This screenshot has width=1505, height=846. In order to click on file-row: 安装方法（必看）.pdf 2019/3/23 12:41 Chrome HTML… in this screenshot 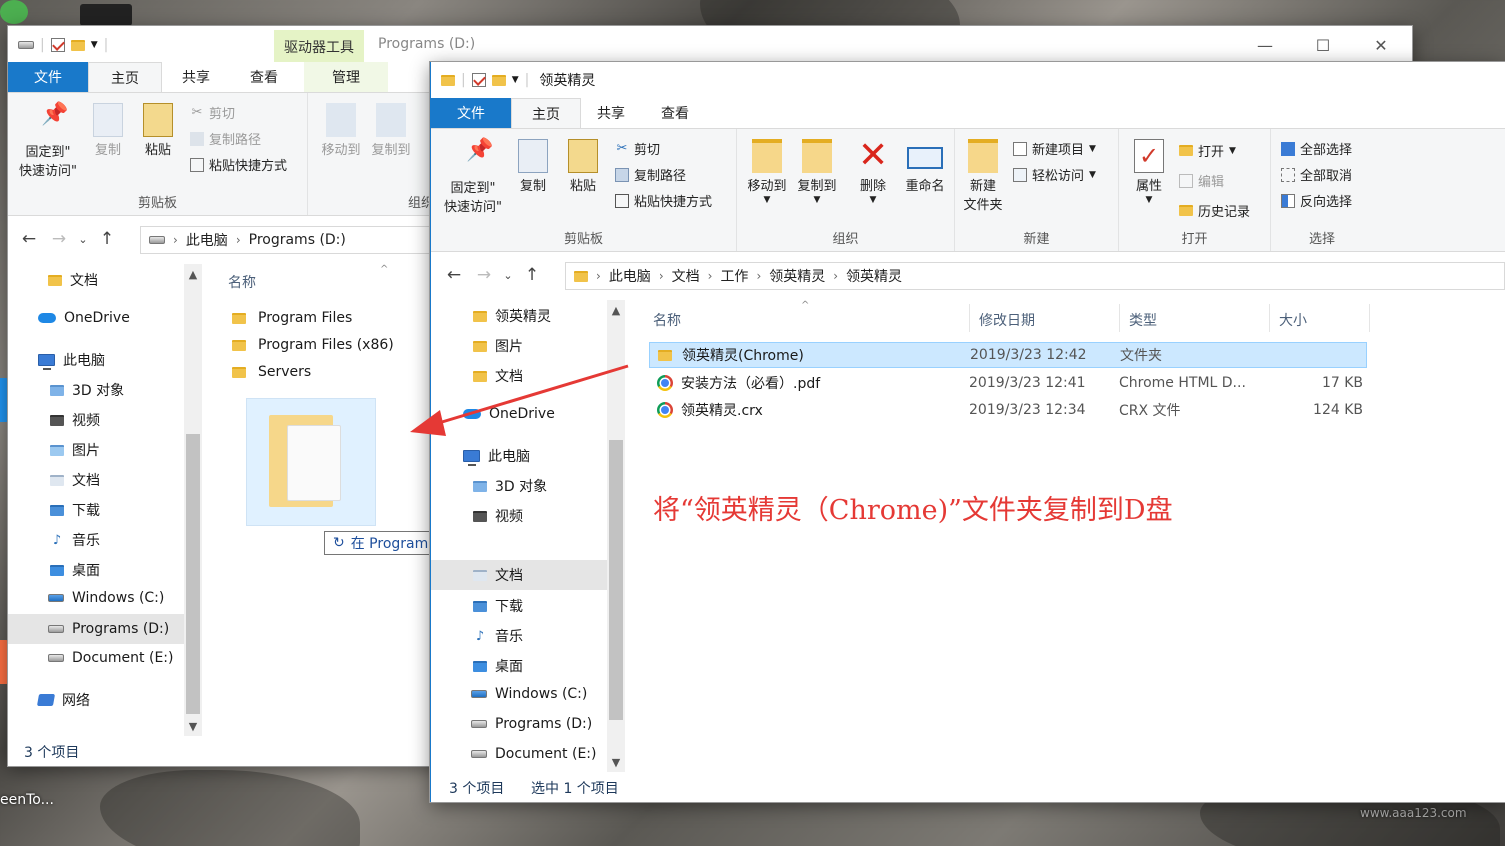, I will do `click(1008, 383)`.